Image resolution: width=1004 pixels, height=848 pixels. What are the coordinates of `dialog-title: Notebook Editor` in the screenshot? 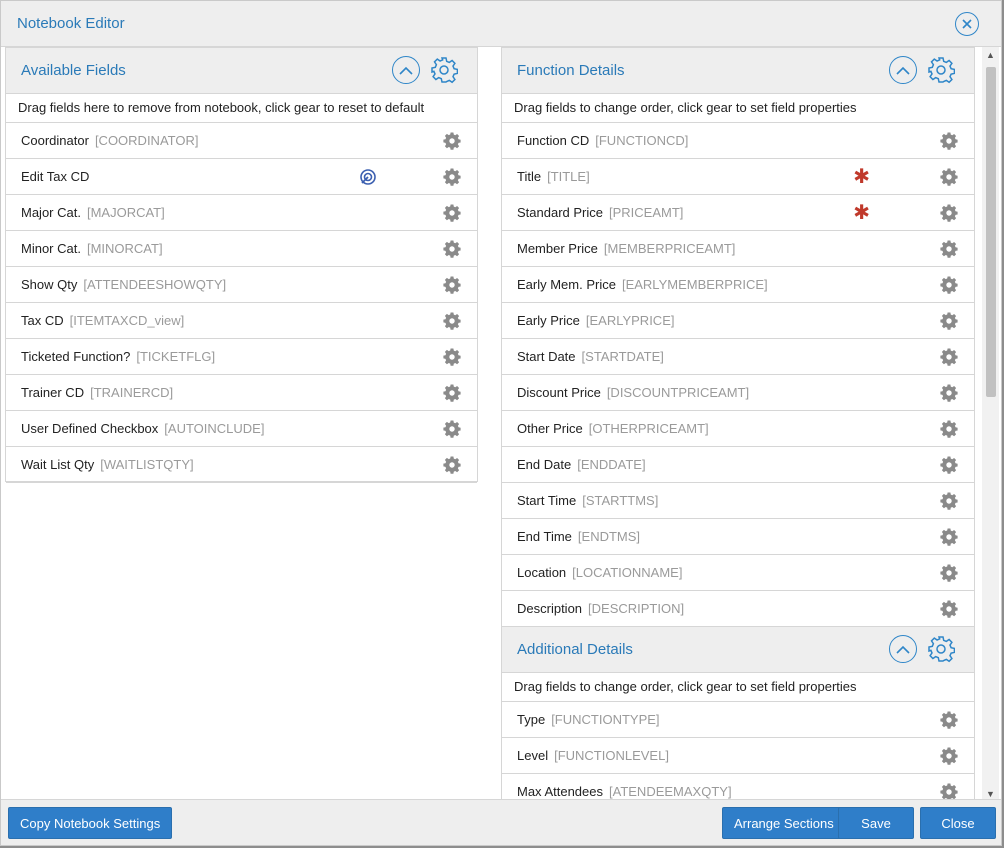 It's located at (71, 23).